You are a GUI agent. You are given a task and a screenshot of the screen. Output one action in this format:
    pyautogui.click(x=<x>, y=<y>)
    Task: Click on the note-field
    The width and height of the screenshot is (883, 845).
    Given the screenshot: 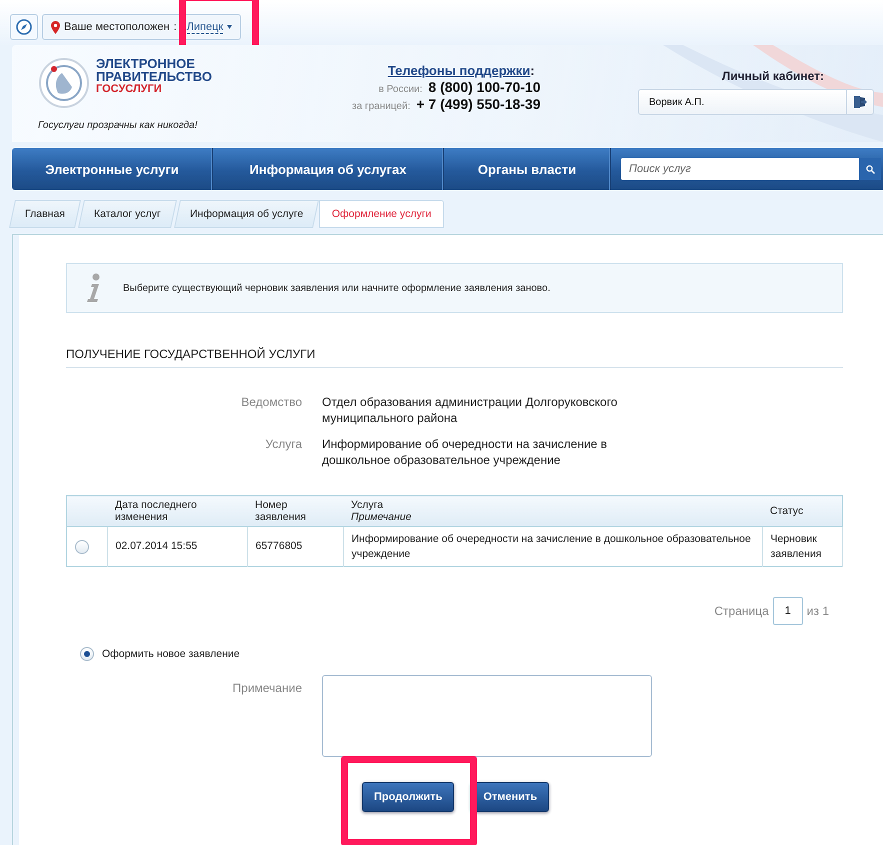 What is the action you would take?
    pyautogui.click(x=487, y=716)
    